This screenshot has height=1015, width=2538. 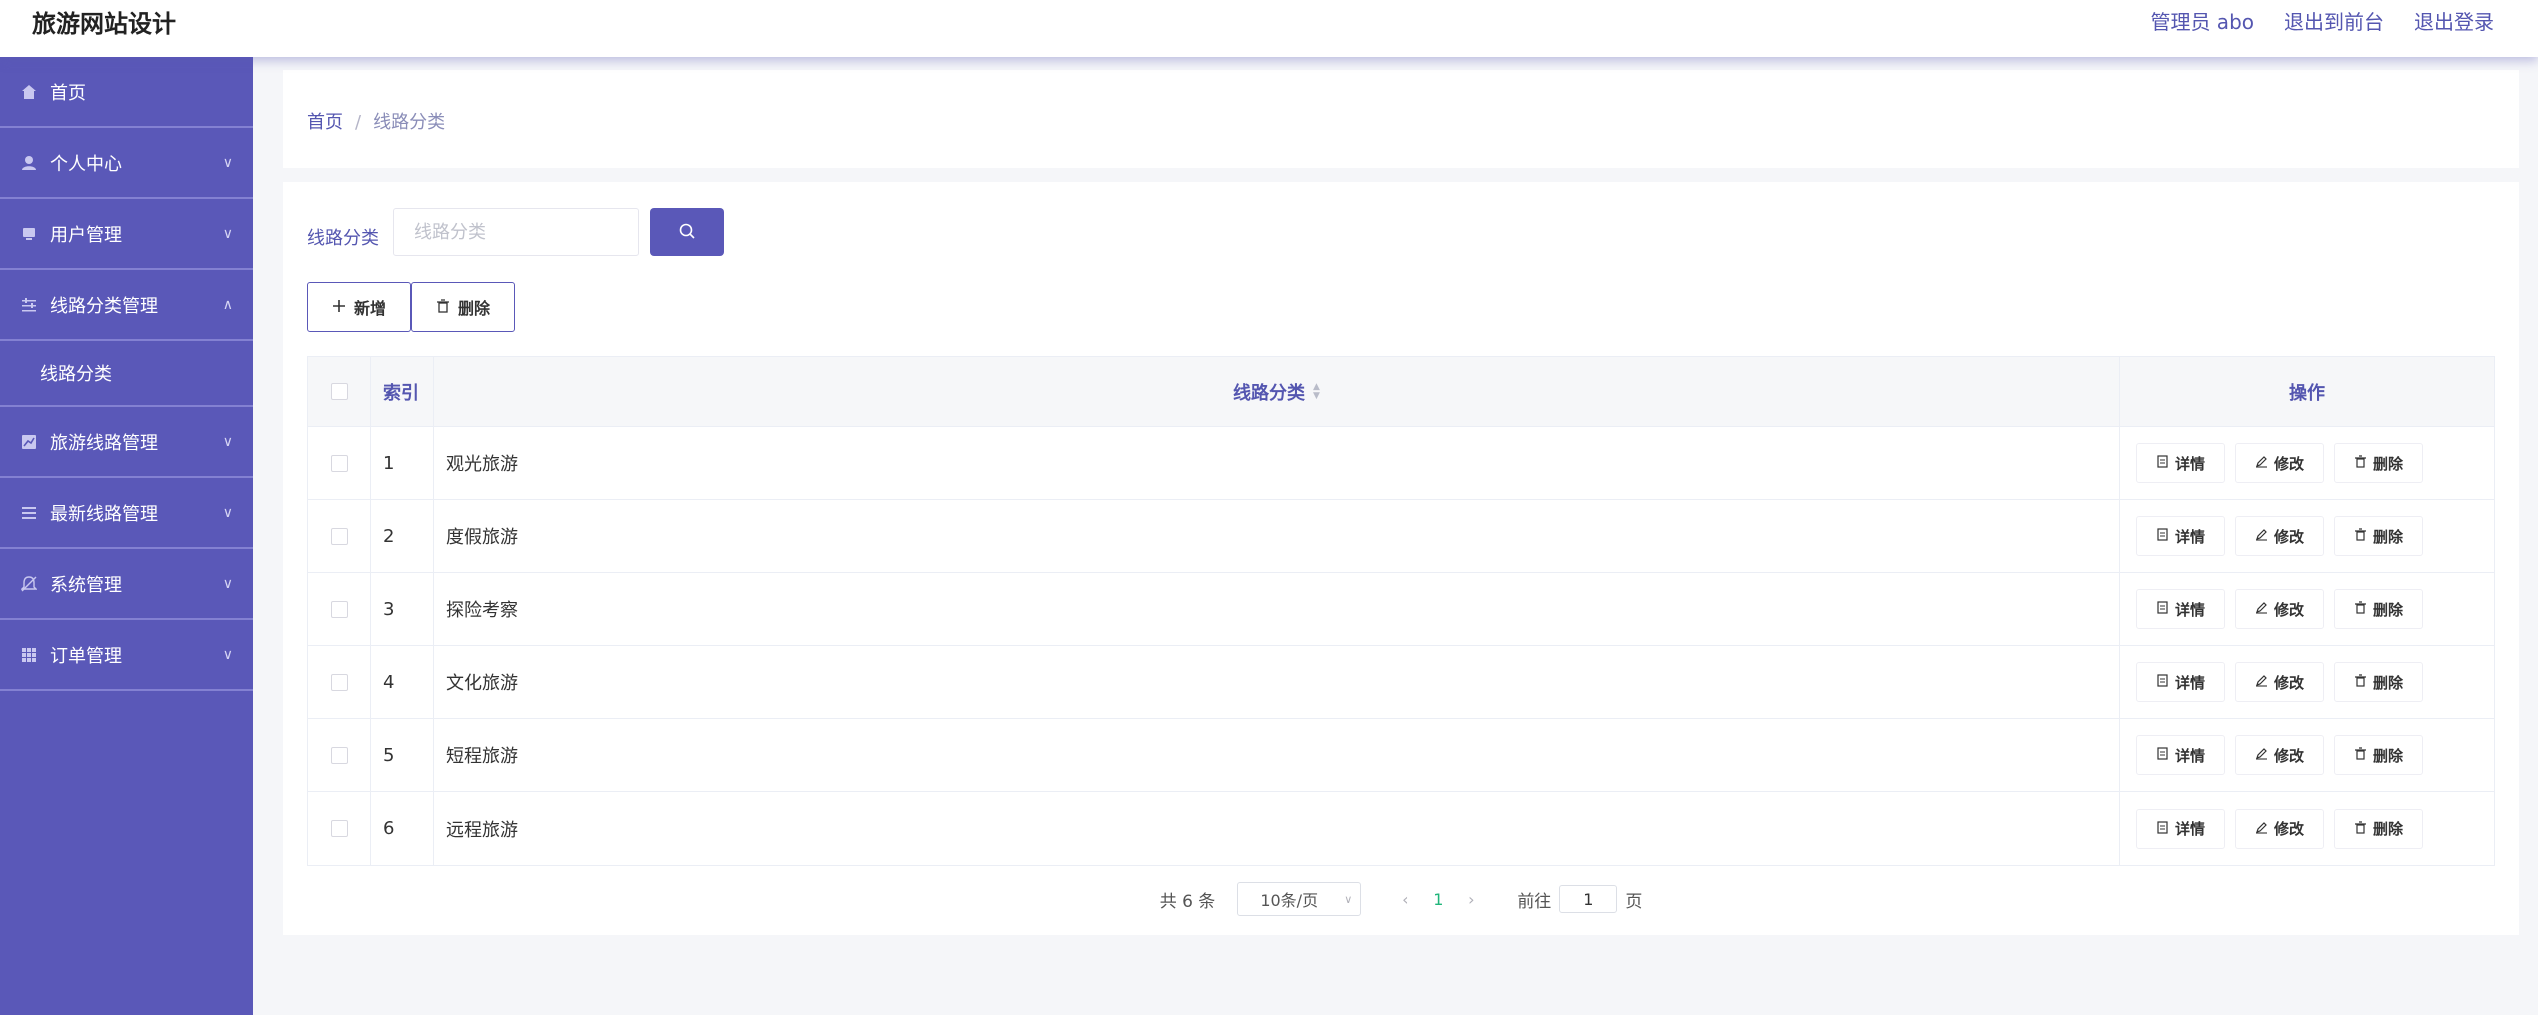 I want to click on site-title: 旅游网站设计, so click(x=104, y=24).